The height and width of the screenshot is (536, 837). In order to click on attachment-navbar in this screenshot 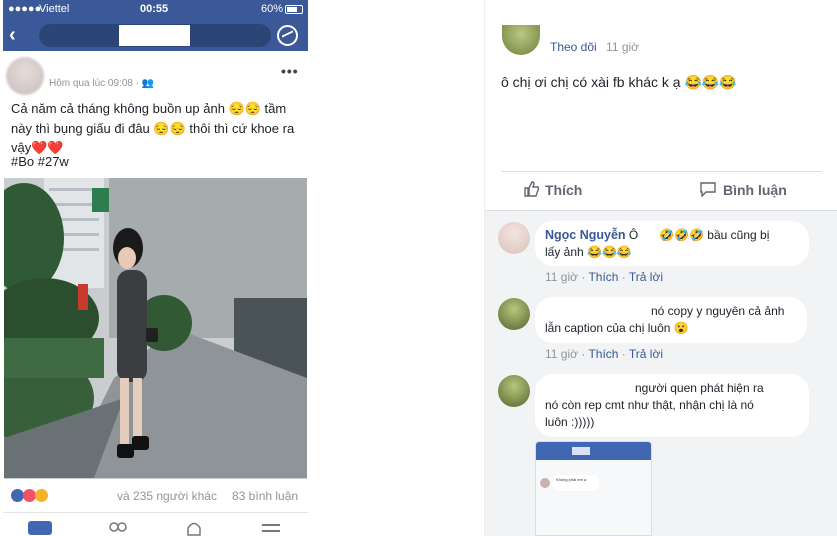, I will do `click(593, 451)`.